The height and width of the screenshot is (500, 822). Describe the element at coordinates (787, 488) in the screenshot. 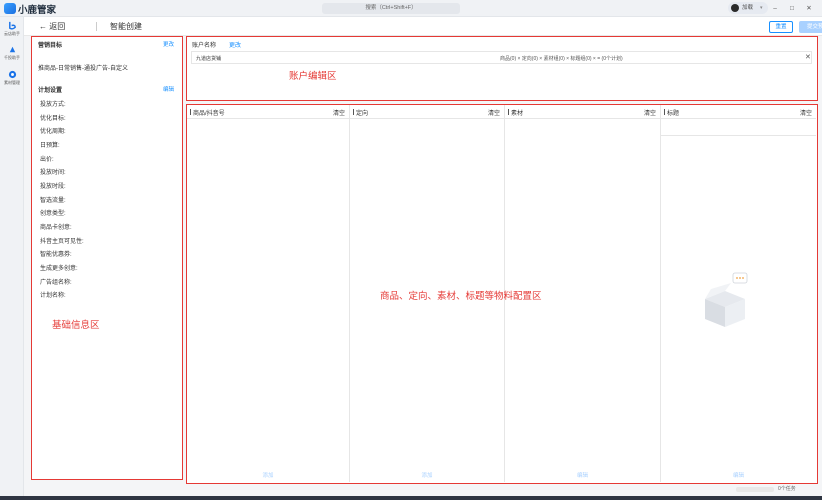

I see `task-count: 0个任务` at that location.